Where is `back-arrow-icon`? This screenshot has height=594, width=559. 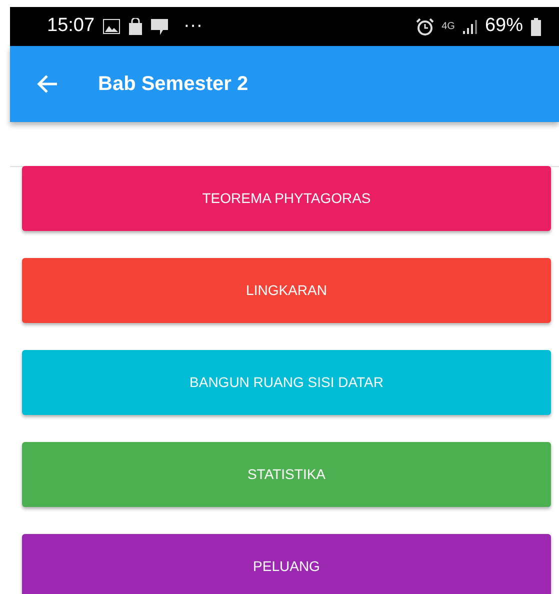 back-arrow-icon is located at coordinates (47, 84).